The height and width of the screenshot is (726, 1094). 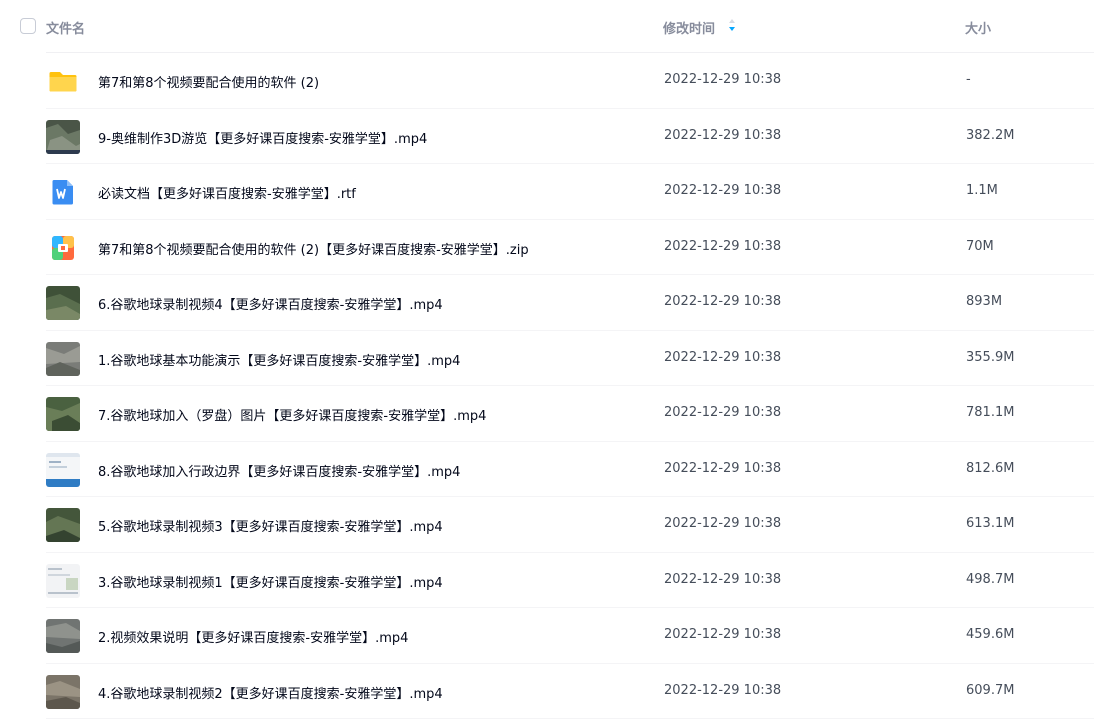 What do you see at coordinates (270, 303) in the screenshot?
I see `file-name: 6.谷歌地球录制视频4【更多好课百度搜索-安雅学堂】.mp4` at bounding box center [270, 303].